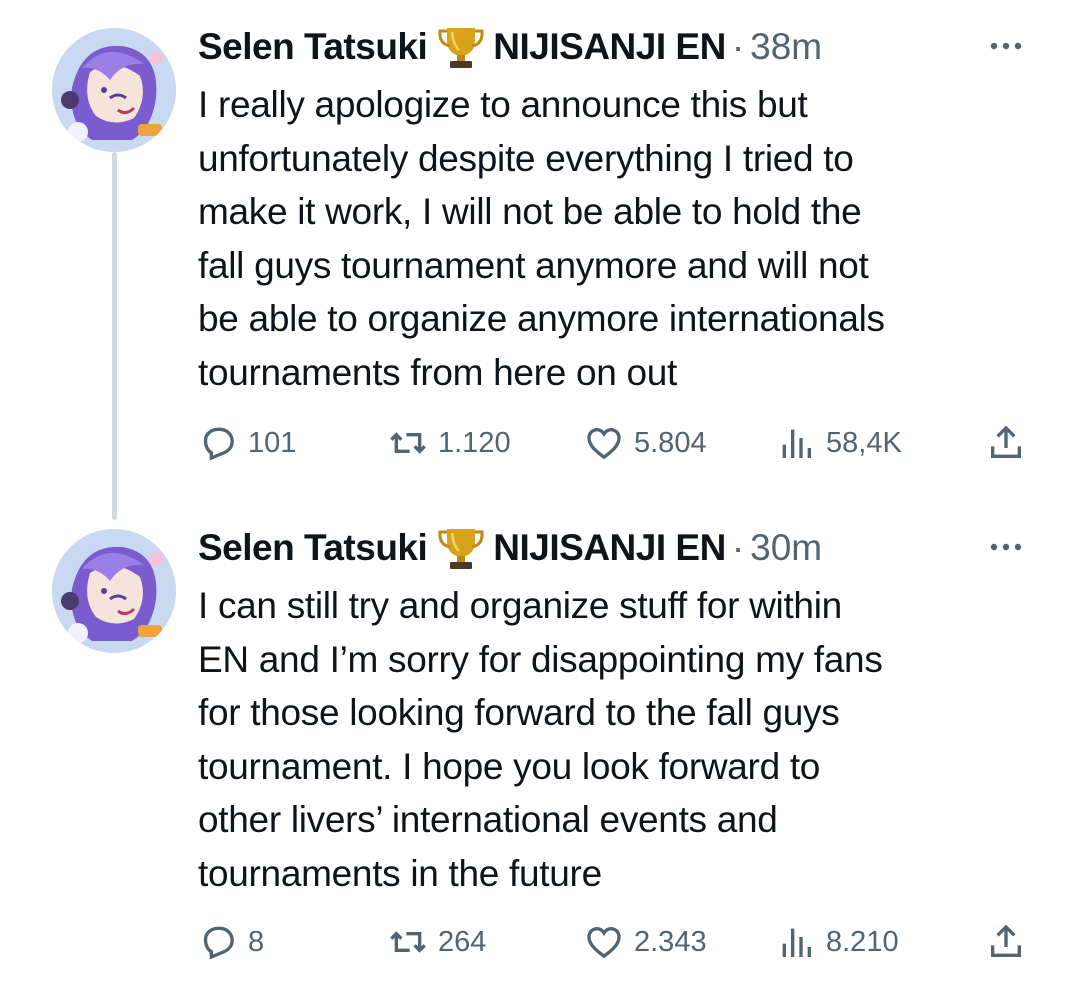 The width and height of the screenshot is (1080, 997). What do you see at coordinates (400, 873) in the screenshot?
I see `tweet-text-line: tournaments in the future` at bounding box center [400, 873].